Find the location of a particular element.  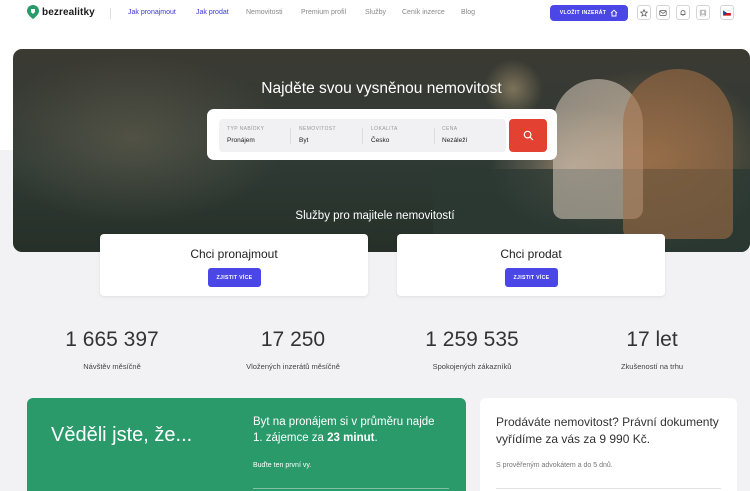

account-button is located at coordinates (703, 12).